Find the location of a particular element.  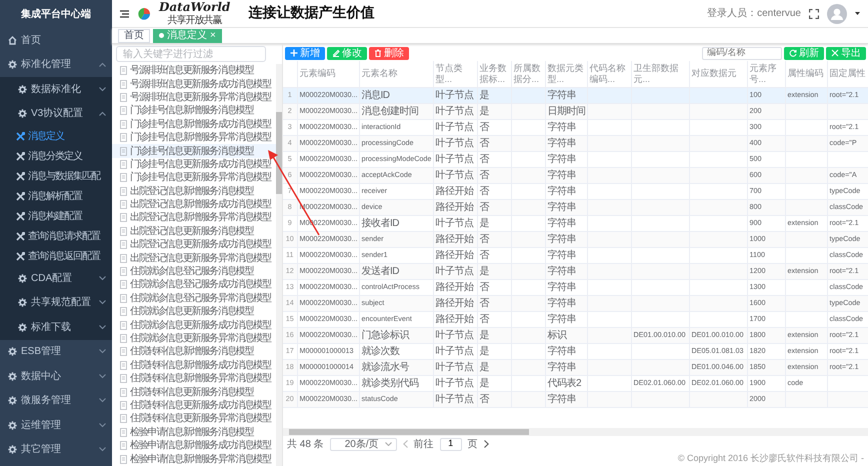

menu-item: 消息与数据集匹配 is located at coordinates (56, 176).